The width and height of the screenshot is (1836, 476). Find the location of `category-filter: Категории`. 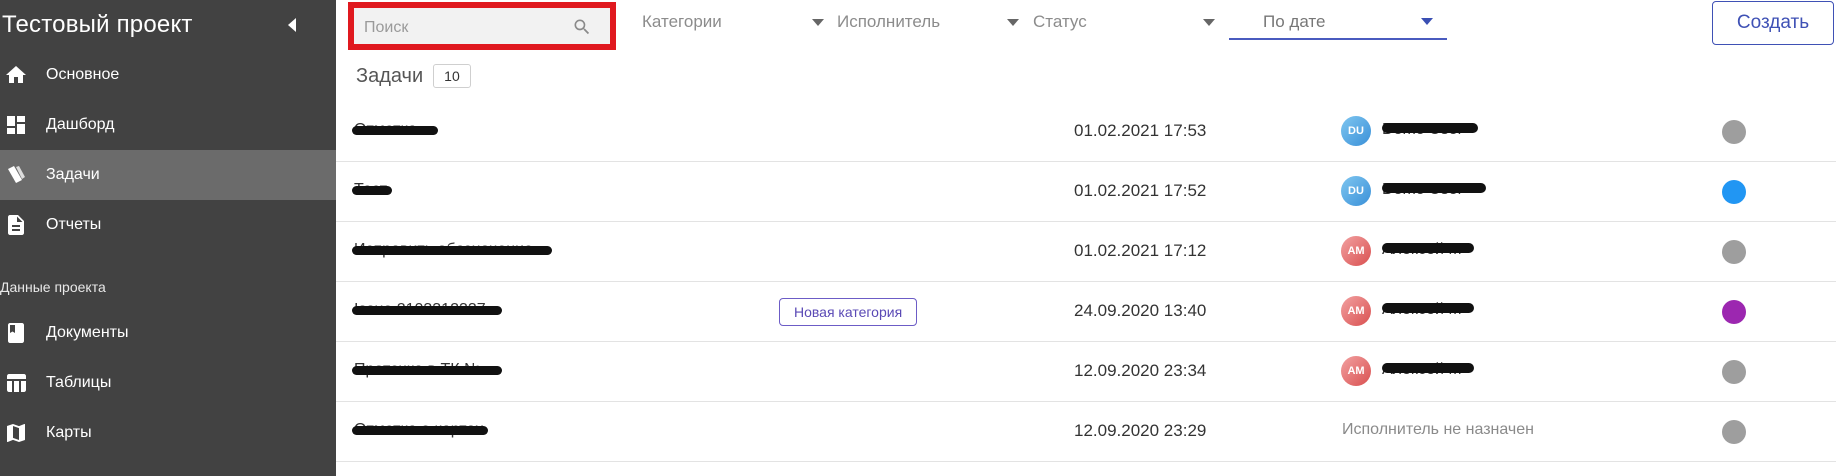

category-filter: Категории is located at coordinates (737, 23).